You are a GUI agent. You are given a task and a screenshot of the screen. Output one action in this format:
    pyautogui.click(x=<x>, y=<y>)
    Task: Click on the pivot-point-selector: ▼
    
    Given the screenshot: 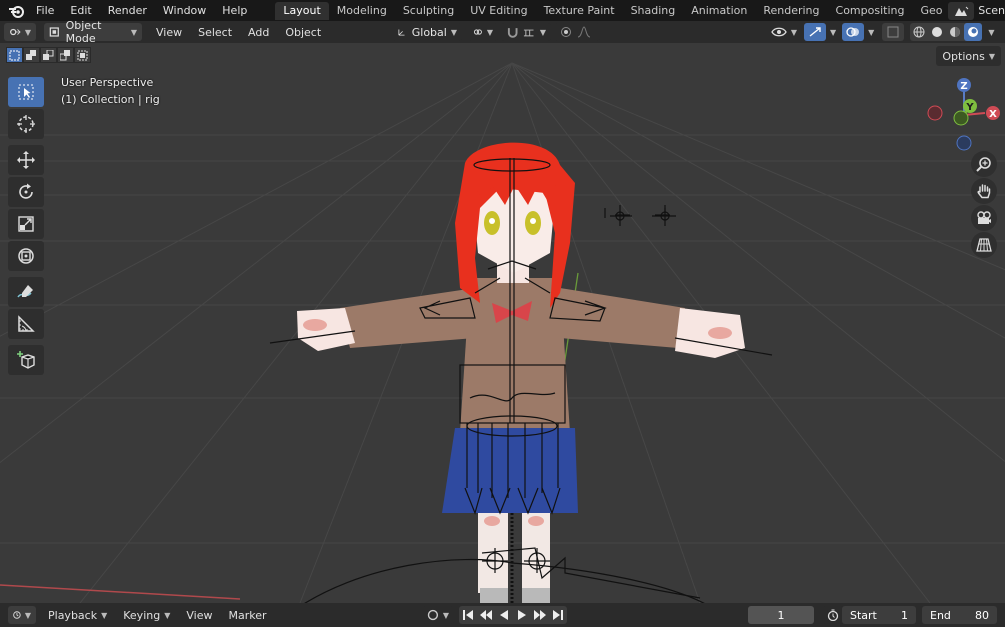 What is the action you would take?
    pyautogui.click(x=483, y=32)
    